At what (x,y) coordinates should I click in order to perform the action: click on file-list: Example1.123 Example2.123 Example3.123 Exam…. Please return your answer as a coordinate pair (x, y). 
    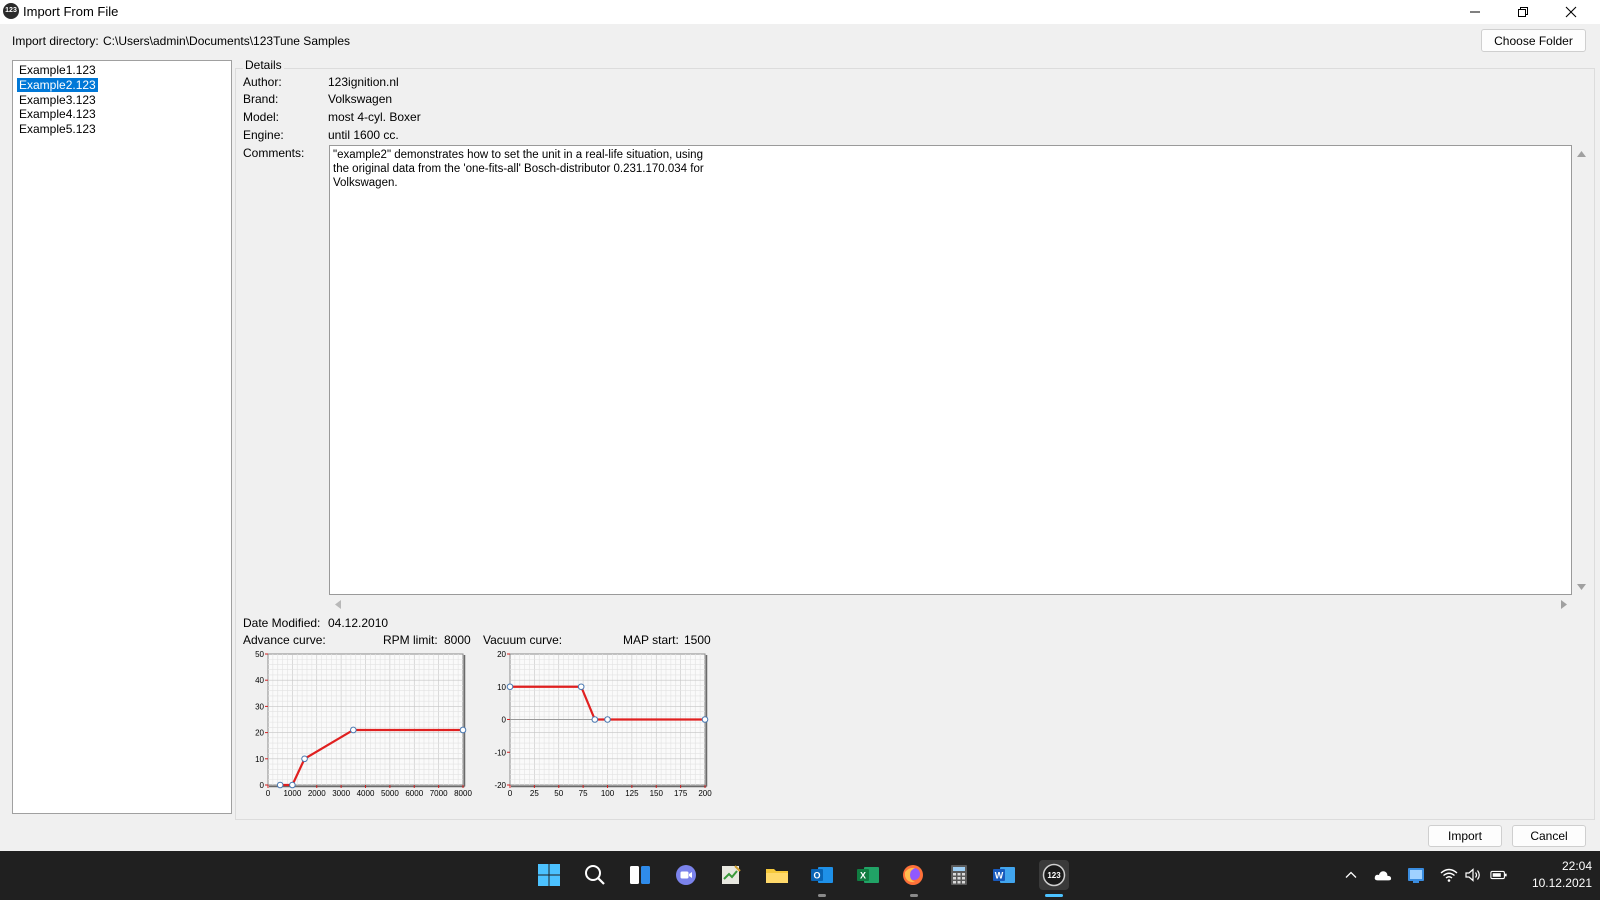
    Looking at the image, I should click on (122, 437).